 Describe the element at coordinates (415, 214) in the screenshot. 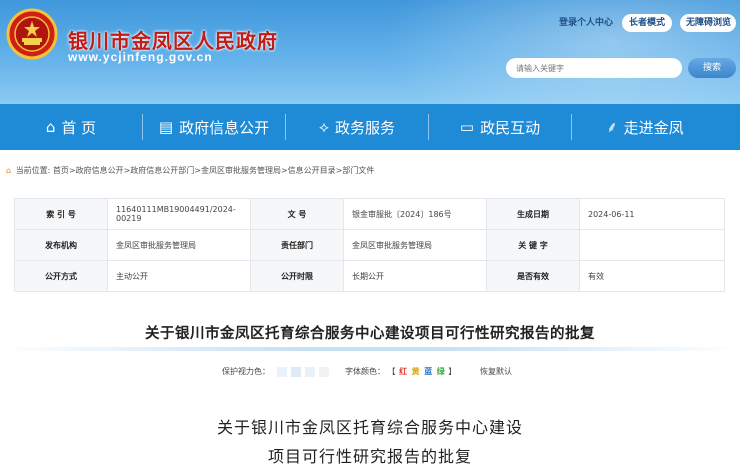

I see `doc-no-value: 银金审服批〔2024〕186号` at that location.